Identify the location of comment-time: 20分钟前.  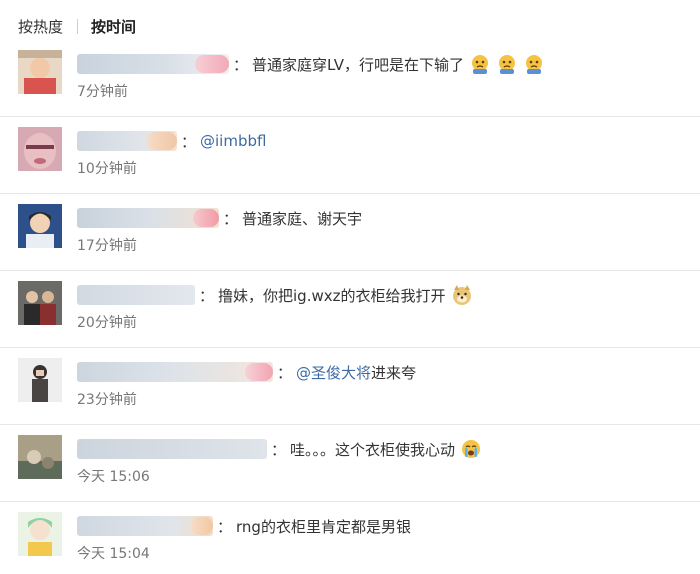
(107, 323).